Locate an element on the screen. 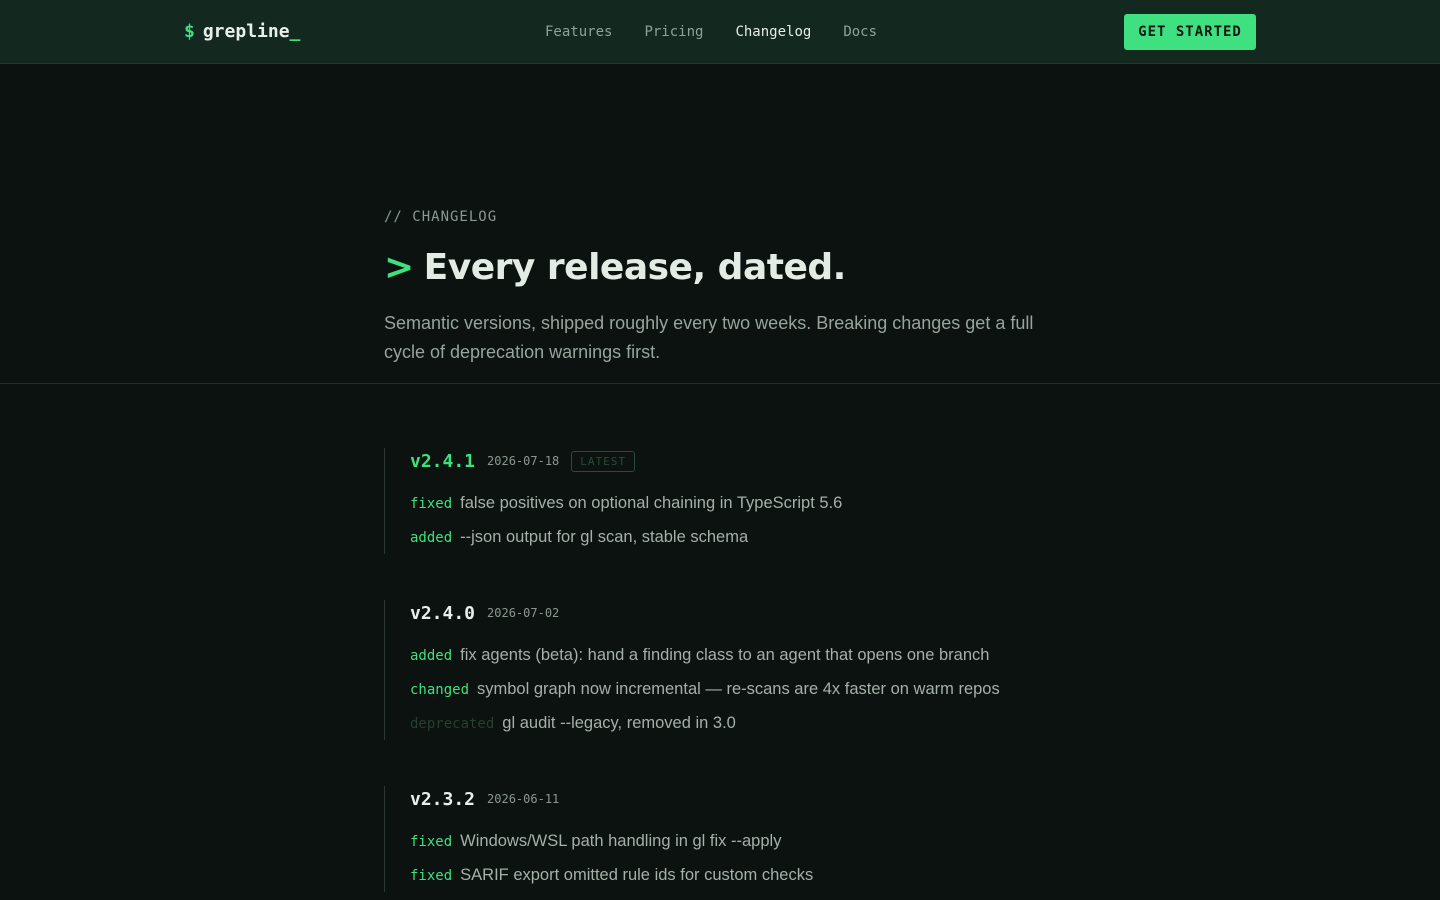 Image resolution: width=1440 pixels, height=900 pixels. latest-badge: LATEST is located at coordinates (603, 461).